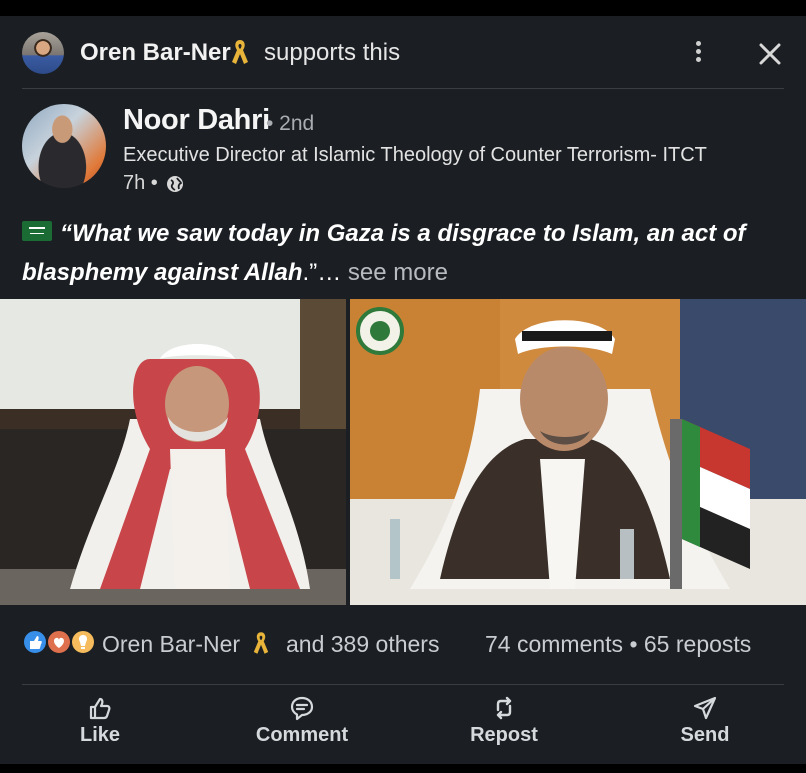 Image resolution: width=806 pixels, height=773 pixels. I want to click on author-name: Noor Dahri, so click(196, 120).